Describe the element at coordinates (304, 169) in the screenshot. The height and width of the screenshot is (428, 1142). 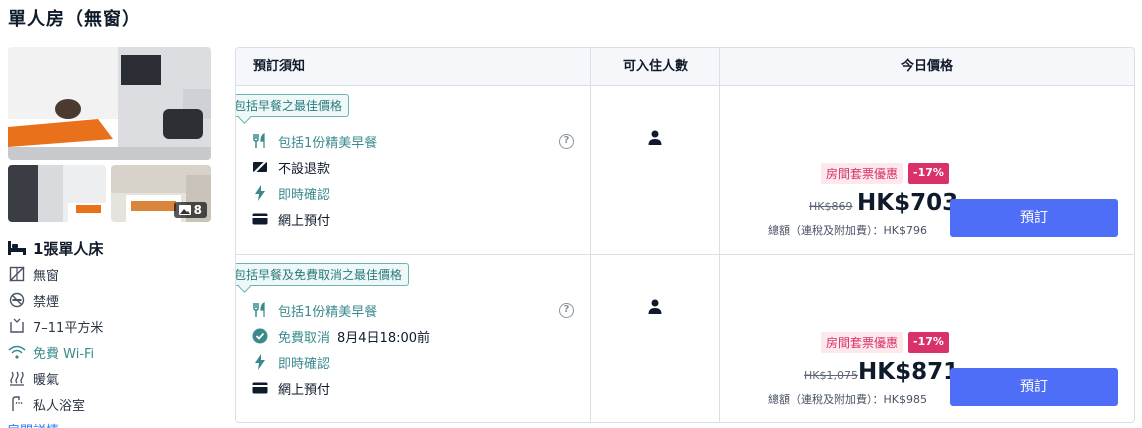
I see `inclusion-label: 不設退款` at that location.